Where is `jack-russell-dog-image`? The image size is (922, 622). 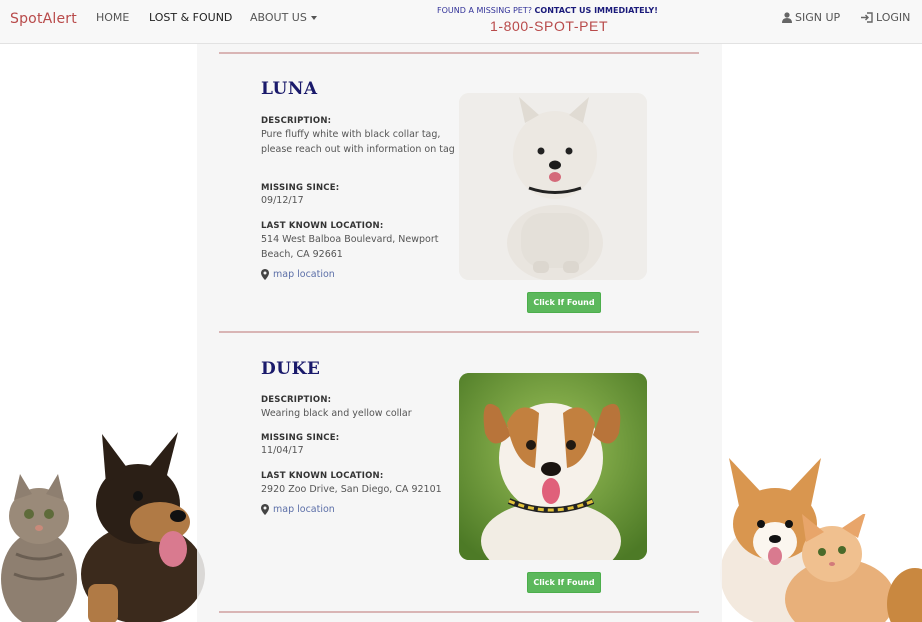
jack-russell-dog-image is located at coordinates (553, 466).